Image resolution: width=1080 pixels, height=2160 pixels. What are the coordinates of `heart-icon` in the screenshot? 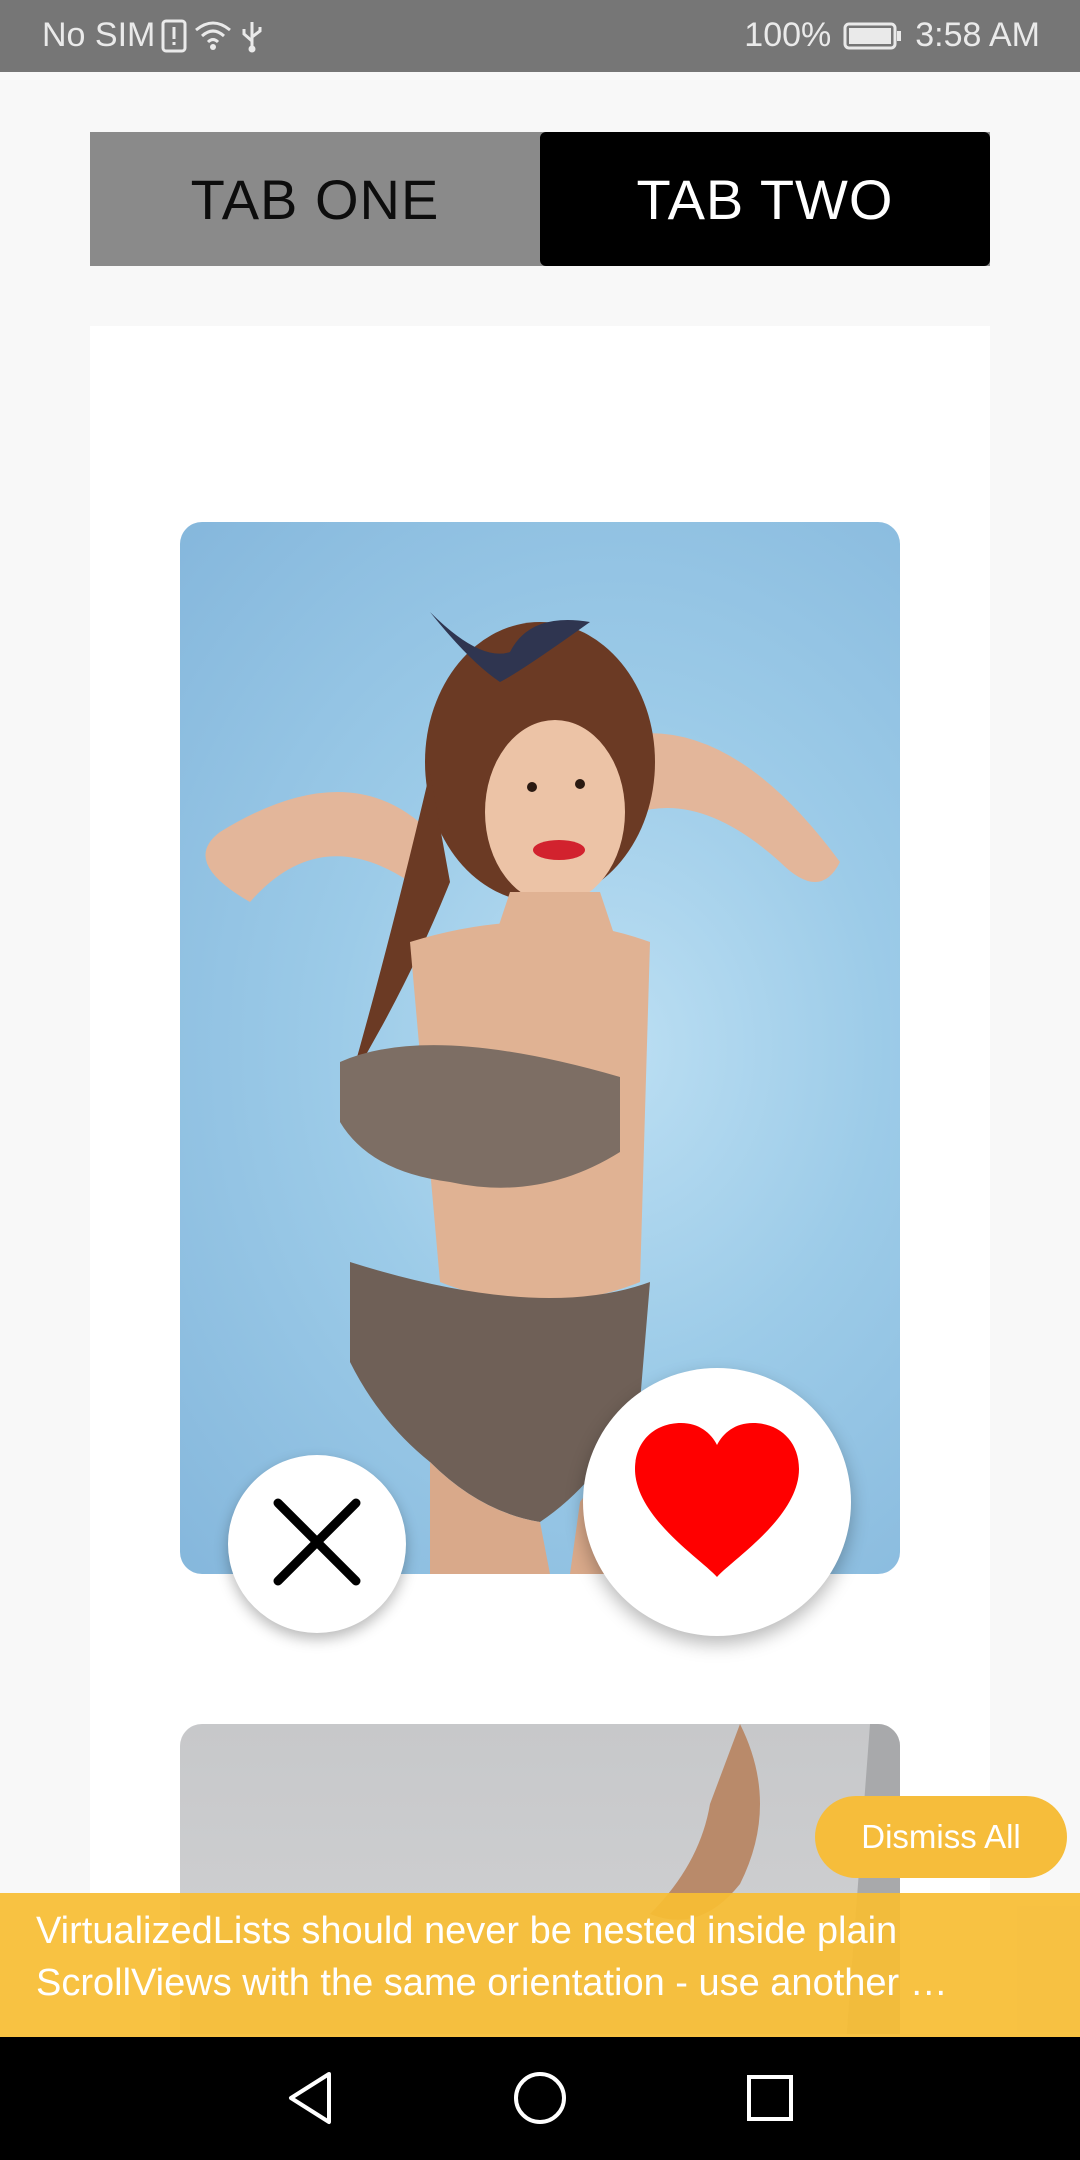 It's located at (717, 1502).